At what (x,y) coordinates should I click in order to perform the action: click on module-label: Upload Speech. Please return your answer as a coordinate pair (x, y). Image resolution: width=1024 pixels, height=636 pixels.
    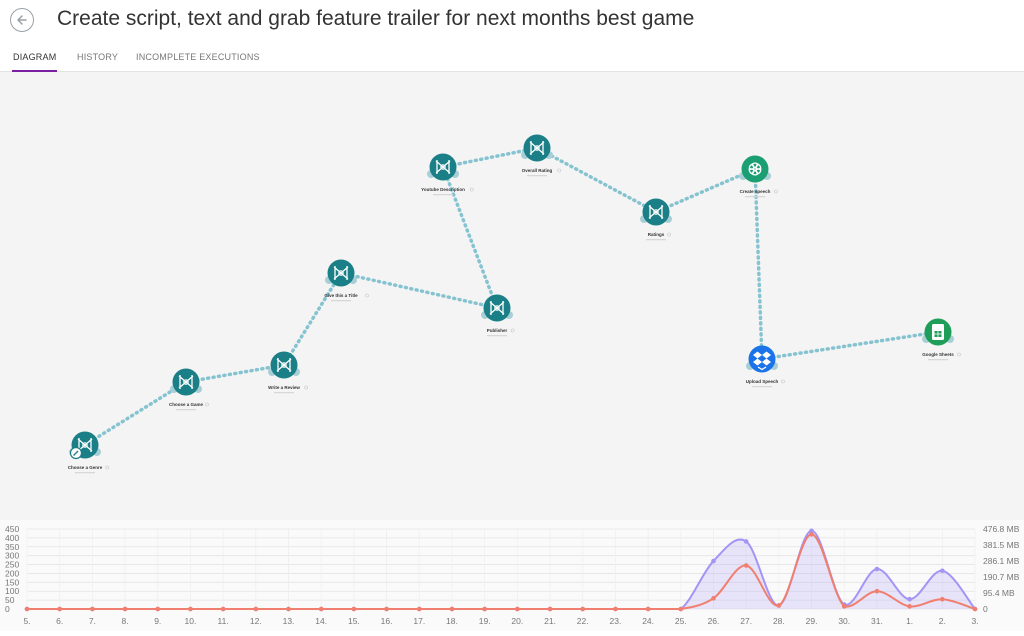
    Looking at the image, I should click on (762, 381).